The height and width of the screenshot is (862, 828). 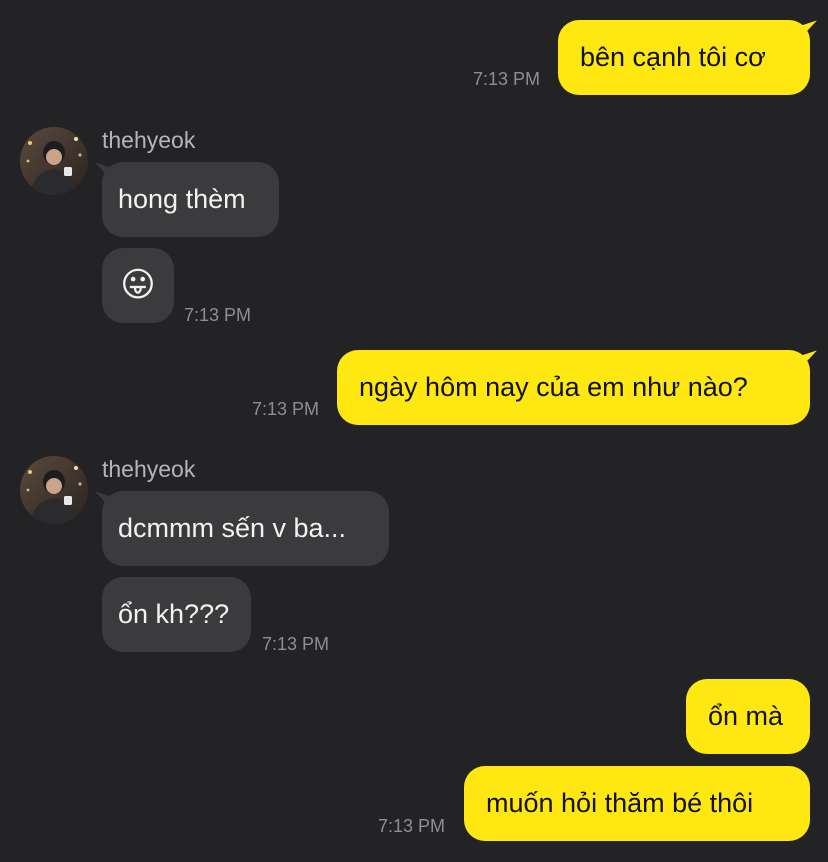 I want to click on emoji-tongue-icon: 😛, so click(x=138, y=285).